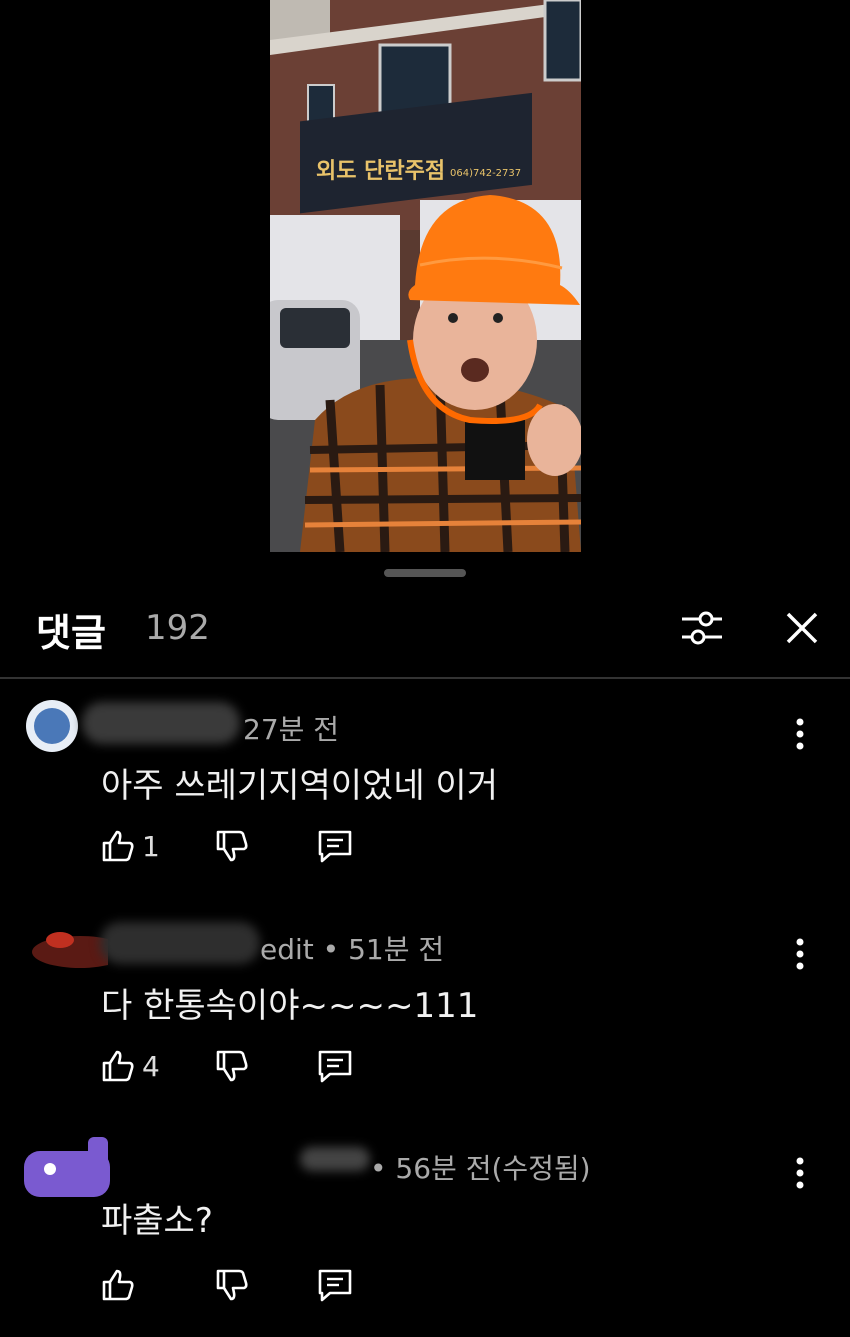 The image size is (850, 1337). I want to click on header-divider, so click(425, 678).